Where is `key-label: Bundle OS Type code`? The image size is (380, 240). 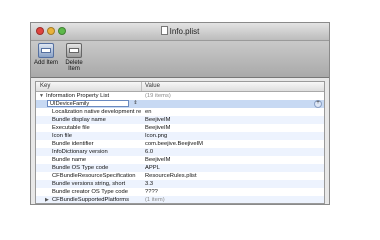 key-label: Bundle OS Type code is located at coordinates (80, 168).